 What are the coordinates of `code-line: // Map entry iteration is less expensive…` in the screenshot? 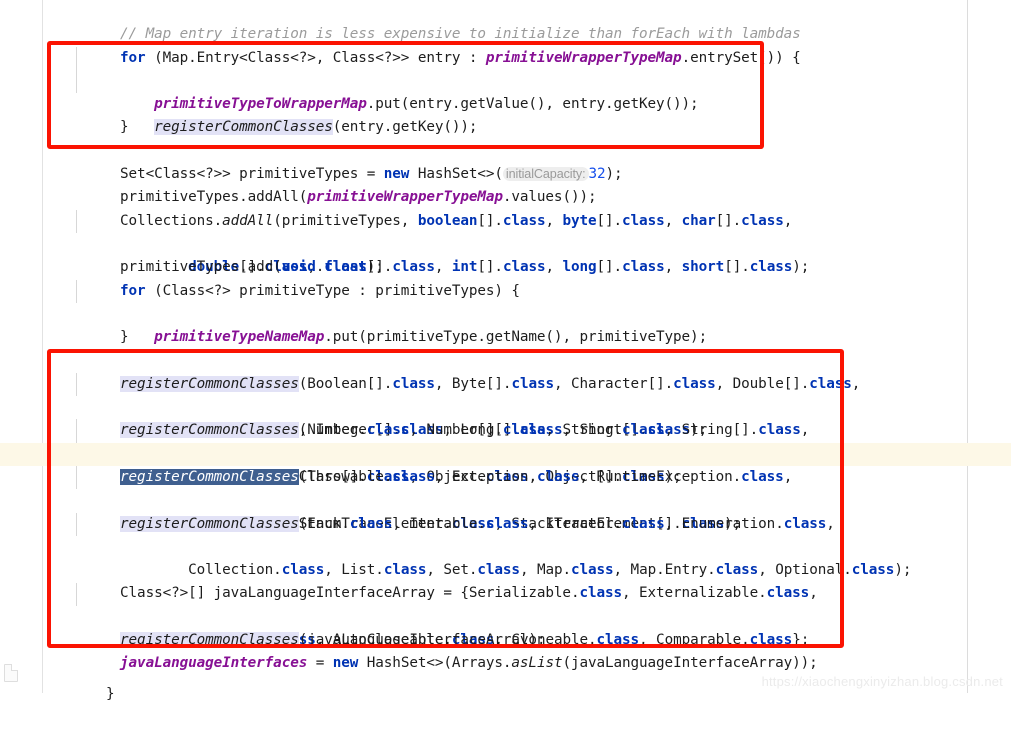 It's located at (505, 21).